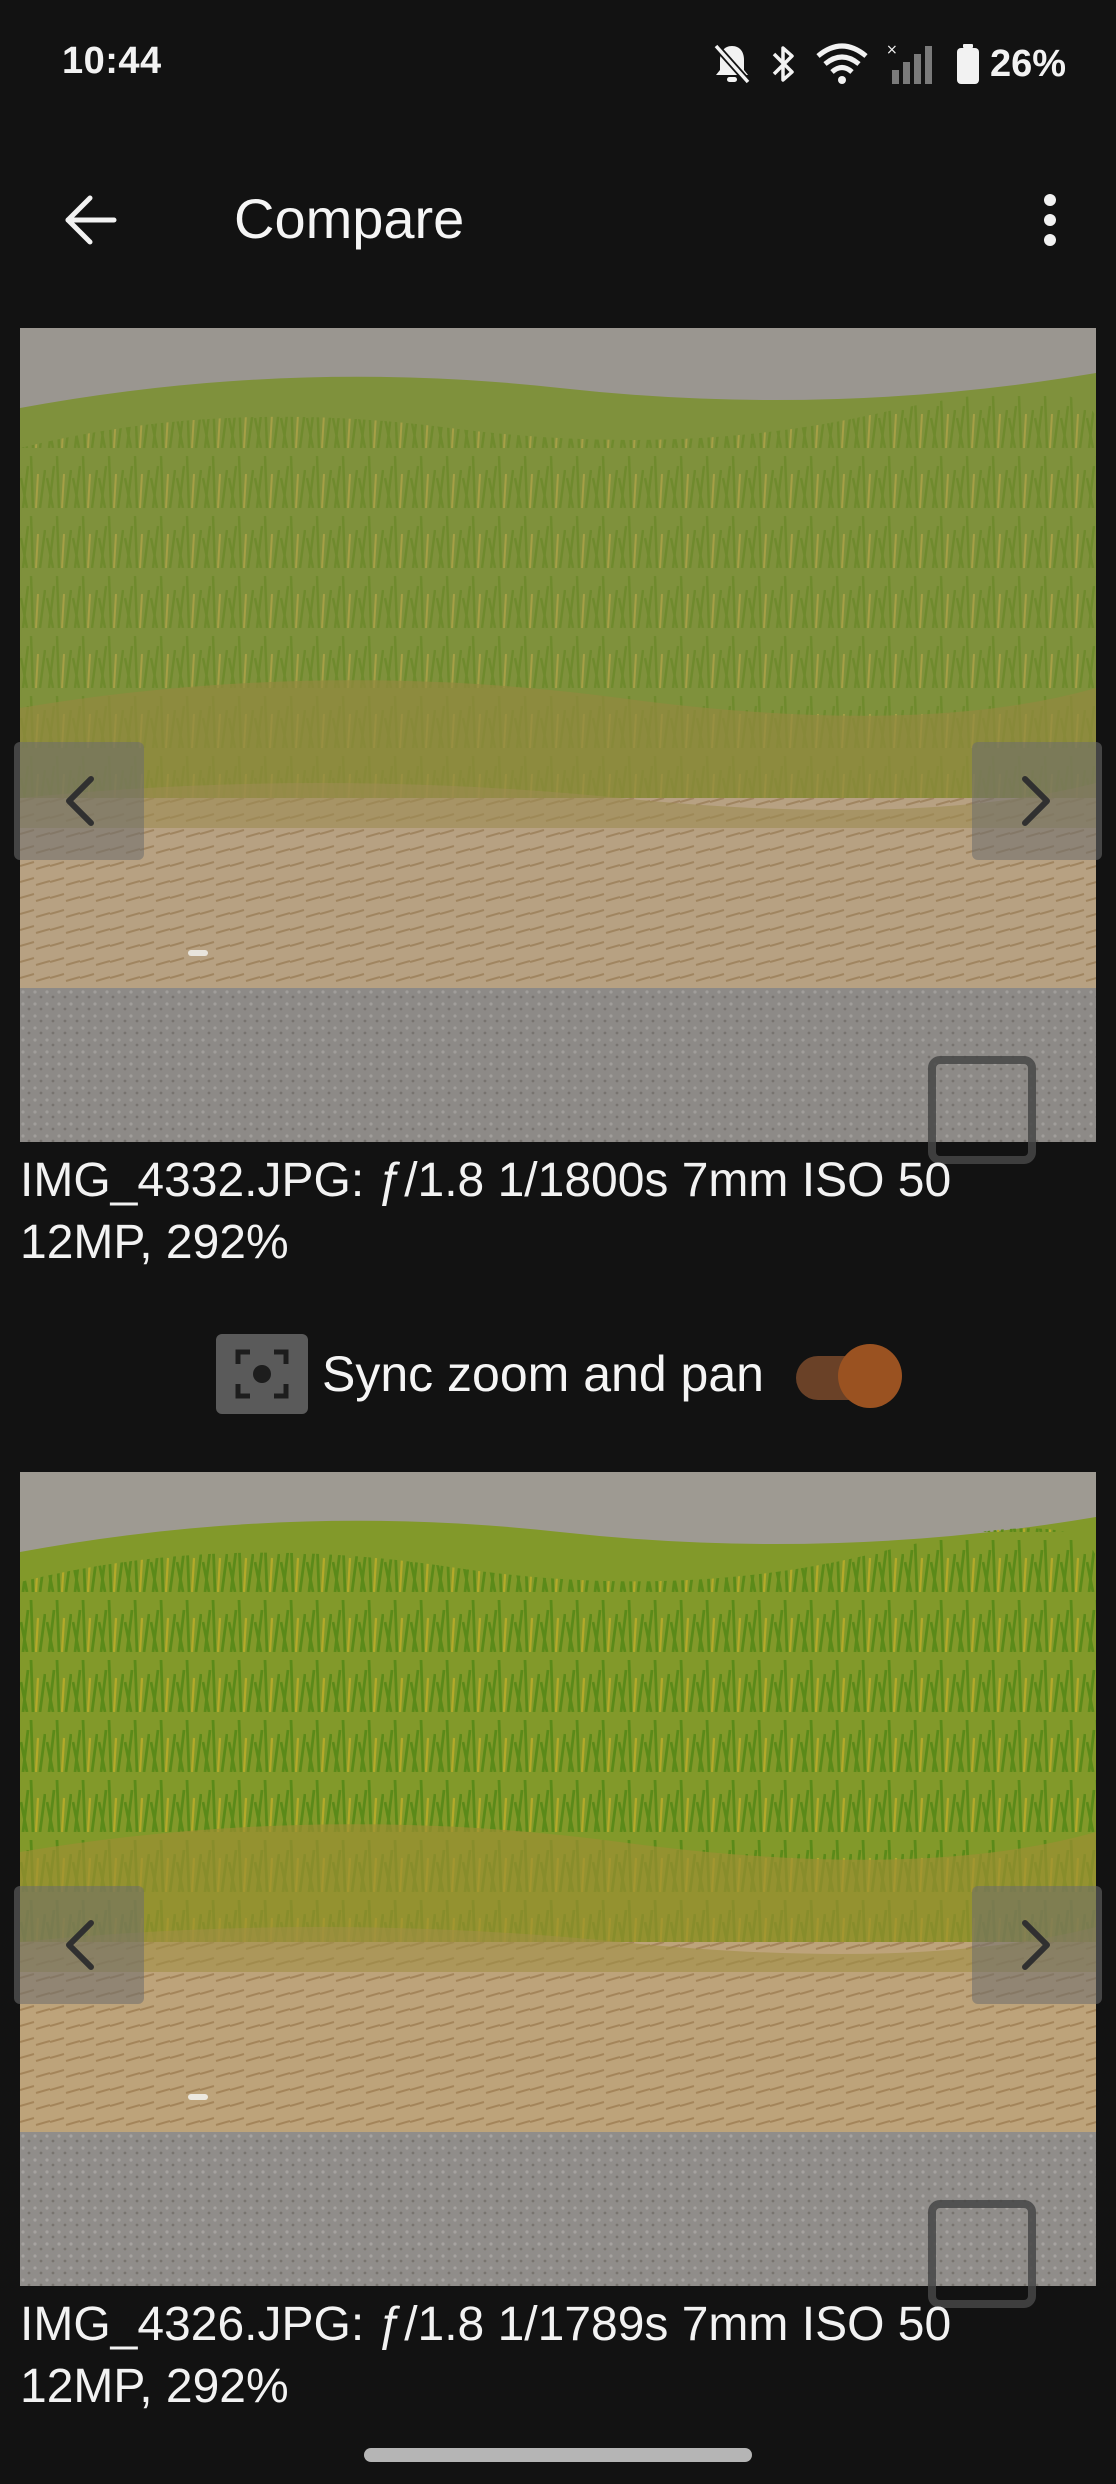 This screenshot has width=1116, height=2484. Describe the element at coordinates (349, 218) in the screenshot. I see `page-title: Compare` at that location.